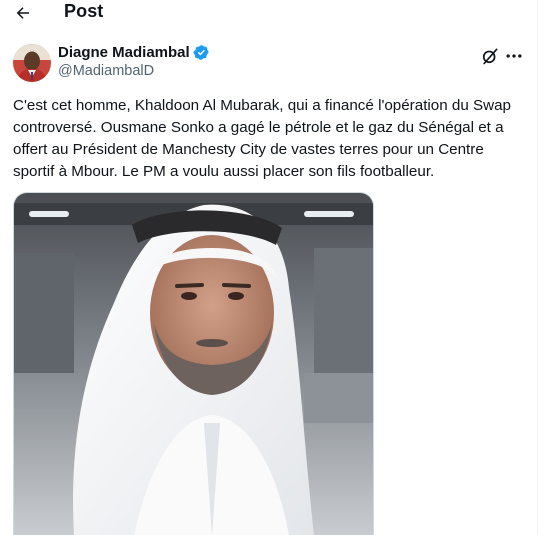  I want to click on more-options-button, so click(514, 56).